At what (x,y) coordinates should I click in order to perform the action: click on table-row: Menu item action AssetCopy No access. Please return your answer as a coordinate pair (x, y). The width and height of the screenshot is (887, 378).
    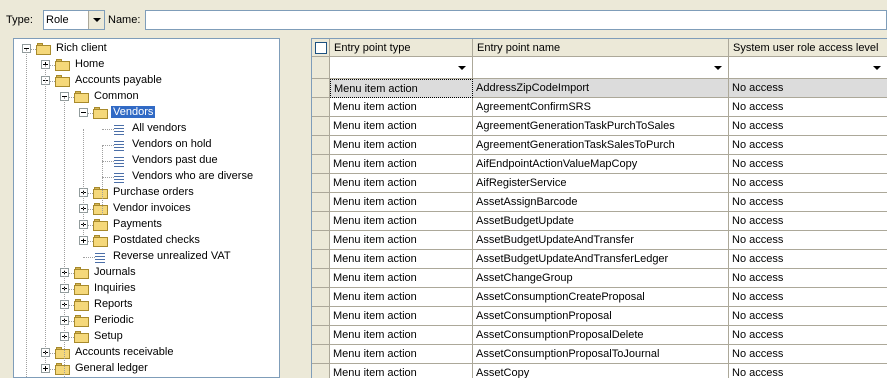
    Looking at the image, I should click on (599, 371).